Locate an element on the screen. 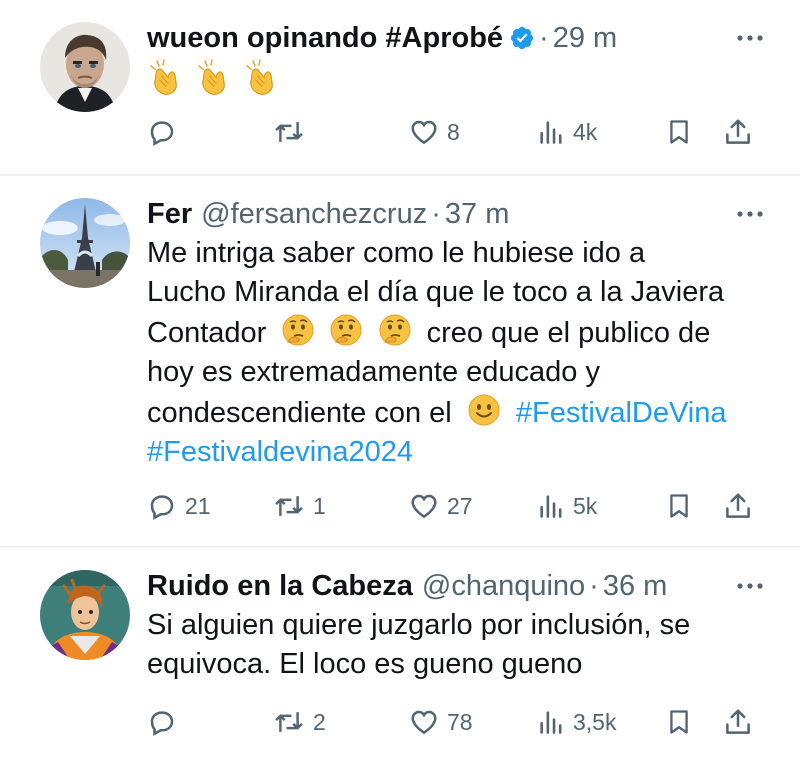 This screenshot has height=758, width=800. tweet-text-line: Contador creo que el publico de is located at coordinates (458, 332).